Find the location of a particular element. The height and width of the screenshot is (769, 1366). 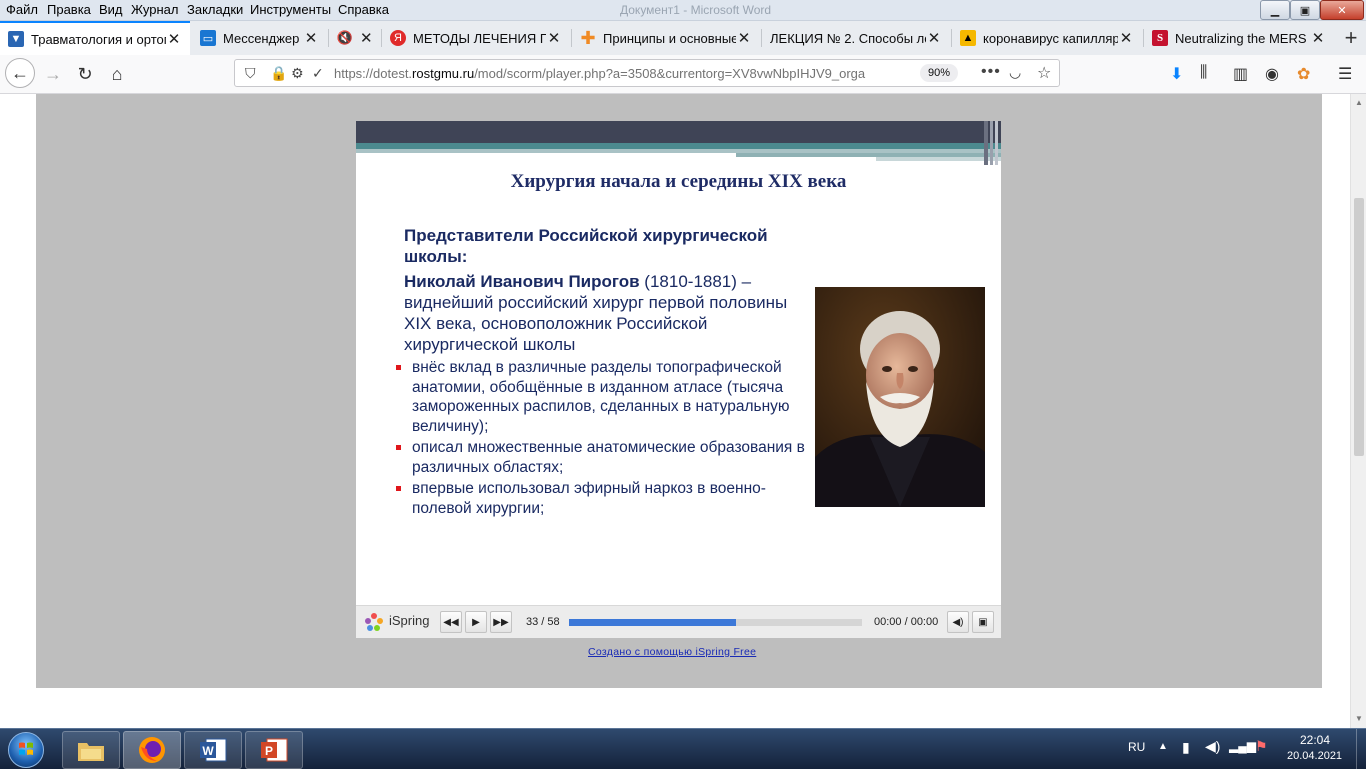

yandex-images-icon: ▲ is located at coordinates (968, 38).